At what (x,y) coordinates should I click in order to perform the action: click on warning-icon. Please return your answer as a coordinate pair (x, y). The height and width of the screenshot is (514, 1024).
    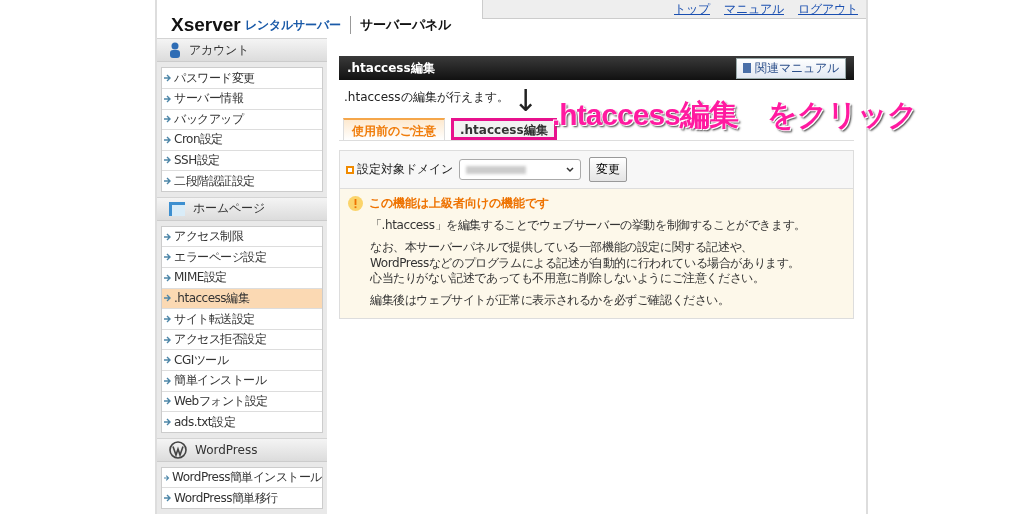
    Looking at the image, I should click on (355, 204).